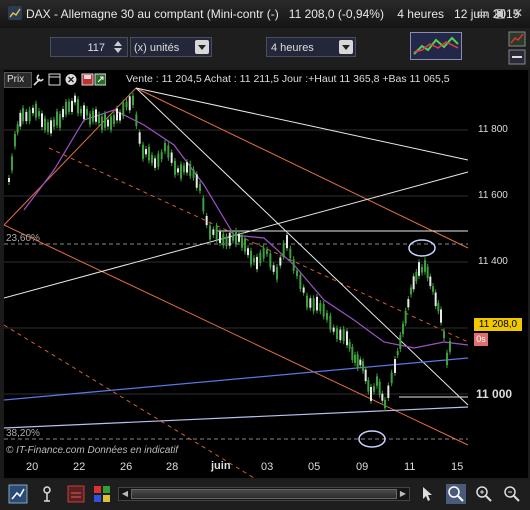  Describe the element at coordinates (102, 494) in the screenshot. I see `color-palette-icon` at that location.